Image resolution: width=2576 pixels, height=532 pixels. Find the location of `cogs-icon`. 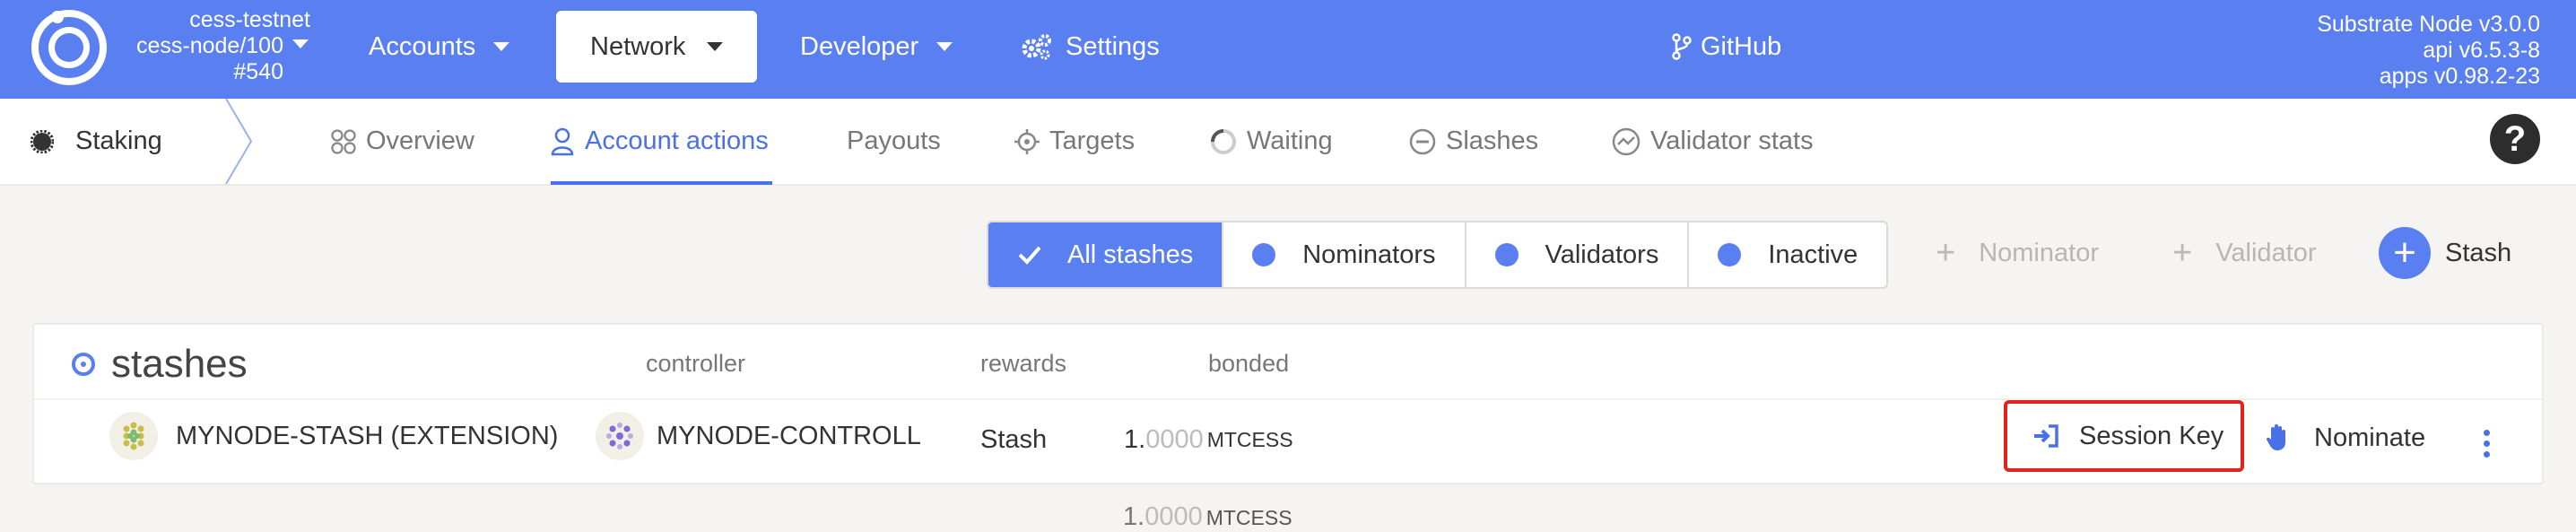

cogs-icon is located at coordinates (1036, 47).